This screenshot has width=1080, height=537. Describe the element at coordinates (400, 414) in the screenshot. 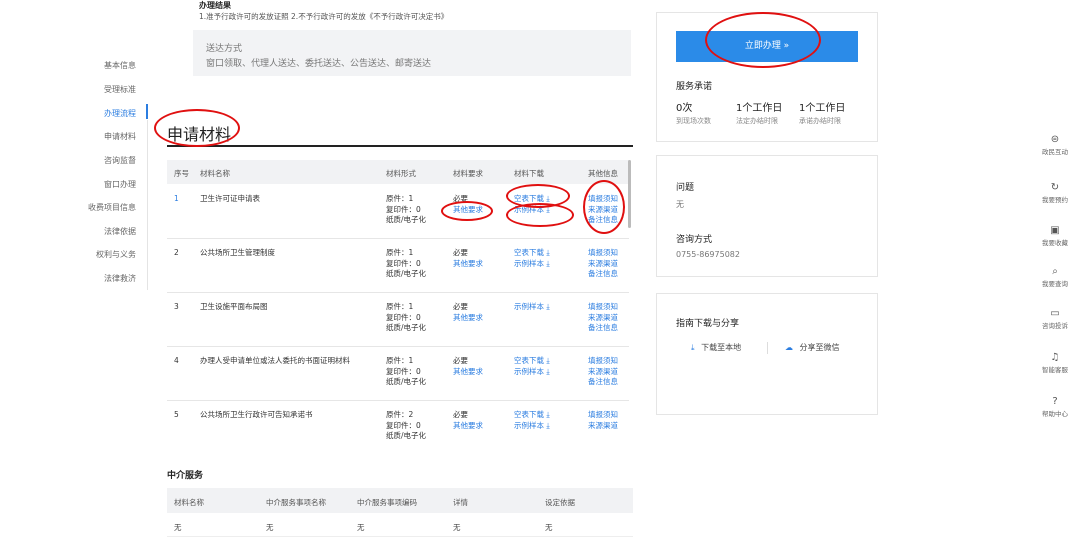

I see `row-form-original: 原件：2` at that location.